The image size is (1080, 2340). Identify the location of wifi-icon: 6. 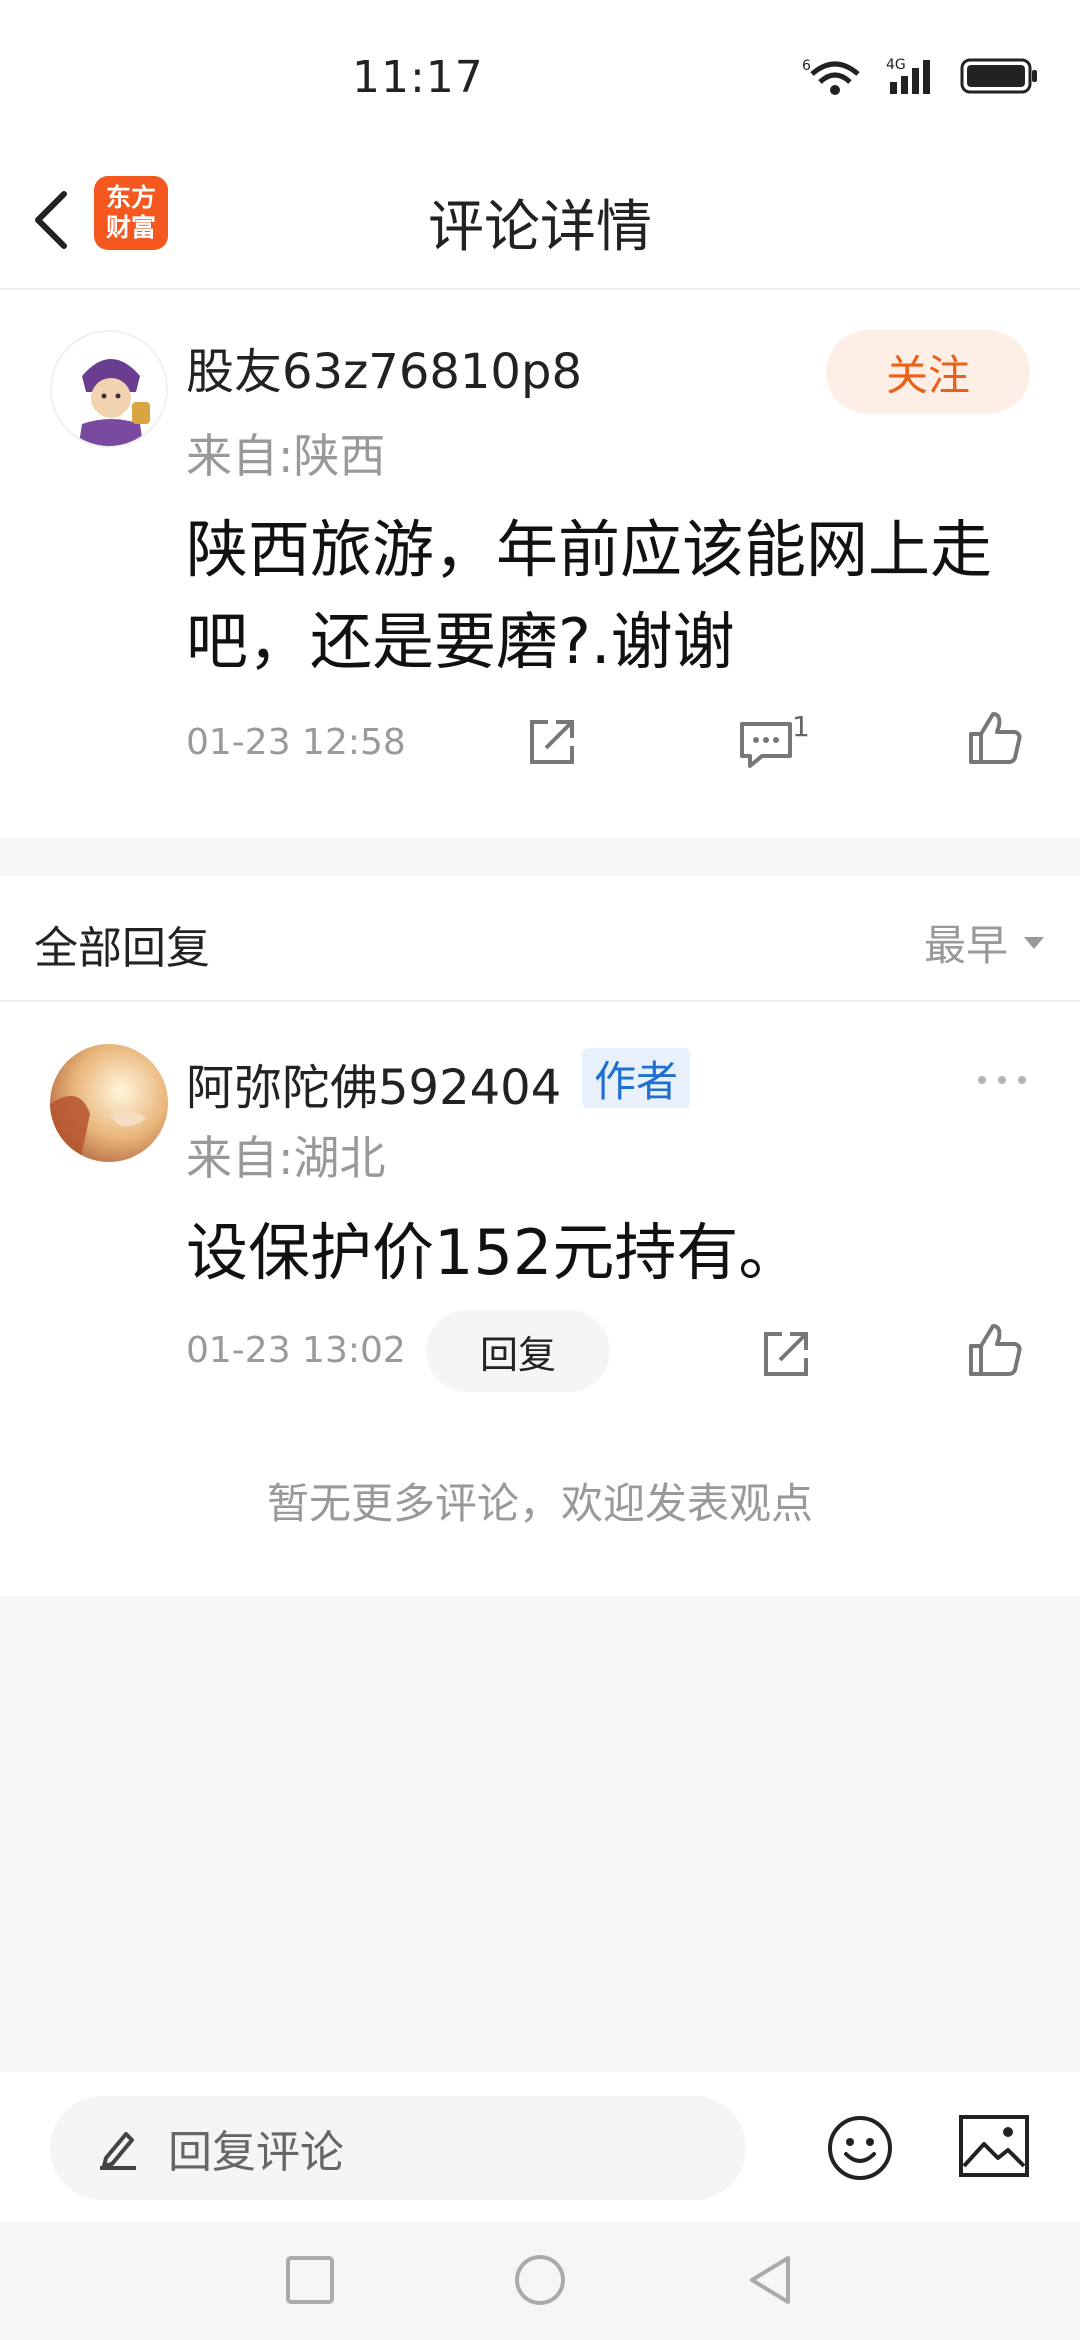
(831, 76).